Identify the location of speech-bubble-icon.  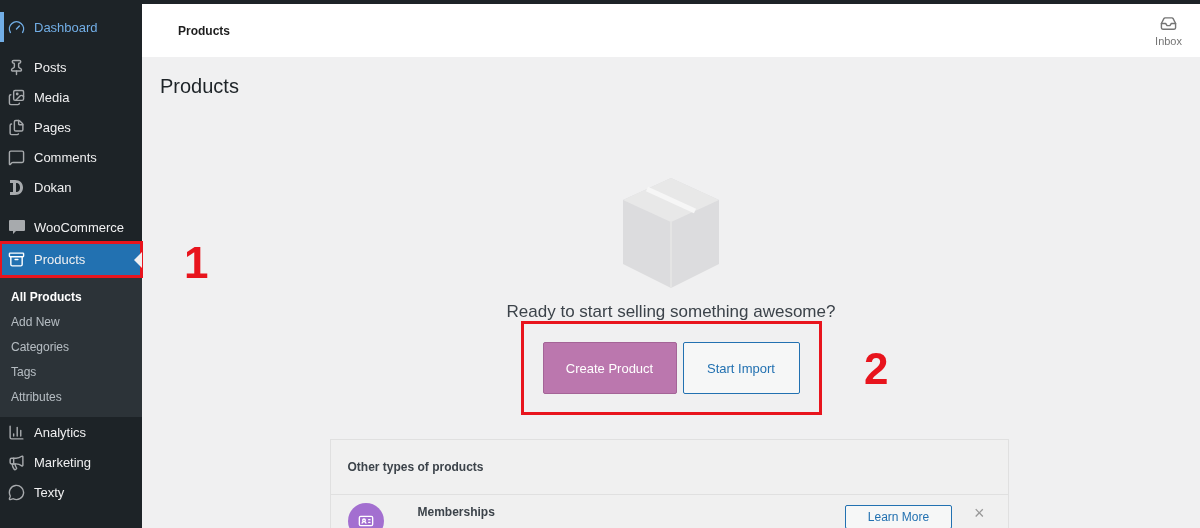
(17, 227).